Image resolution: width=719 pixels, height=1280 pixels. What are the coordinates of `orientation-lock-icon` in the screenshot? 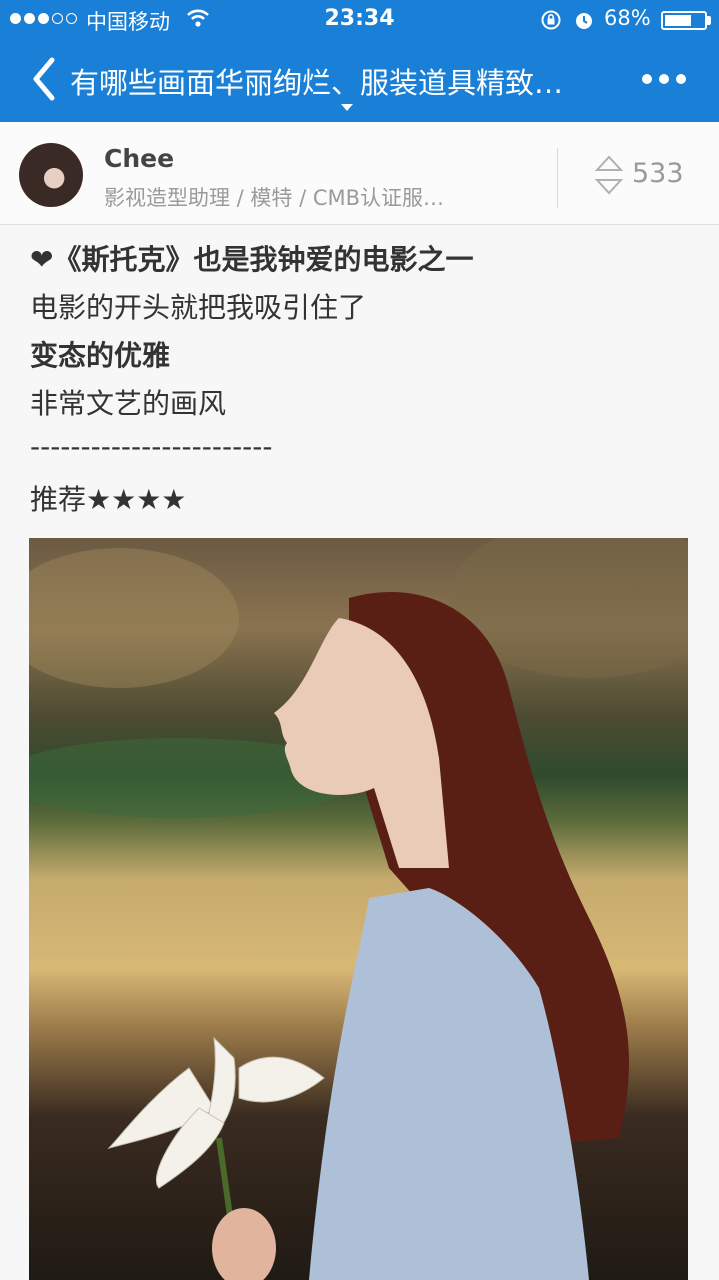 It's located at (551, 20).